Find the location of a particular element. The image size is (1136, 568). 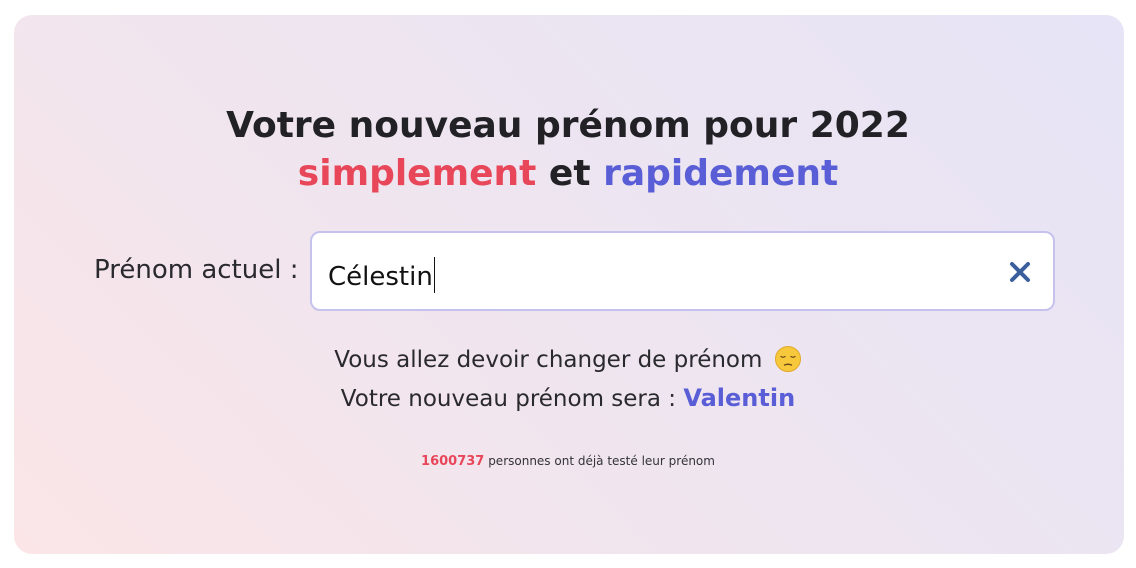

clear-input-button is located at coordinates (1020, 272).